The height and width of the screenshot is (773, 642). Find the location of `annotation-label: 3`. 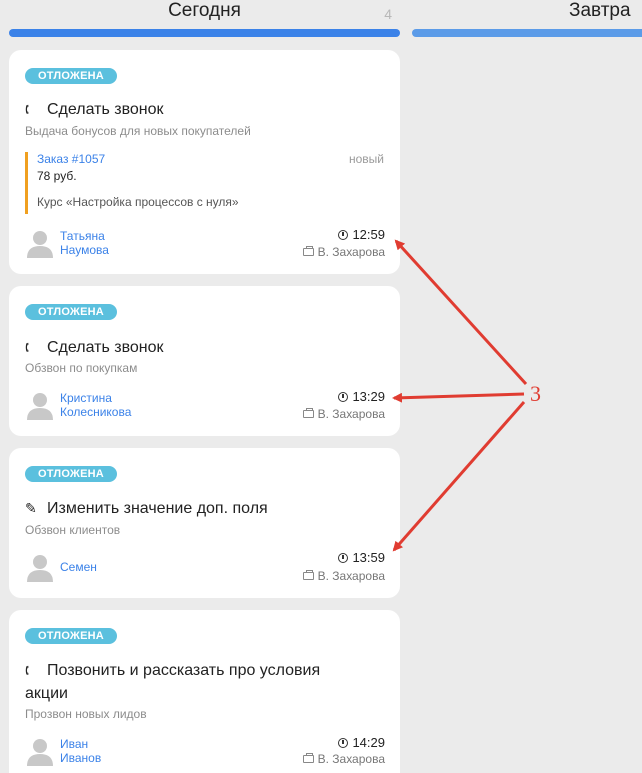

annotation-label: 3 is located at coordinates (535, 393).